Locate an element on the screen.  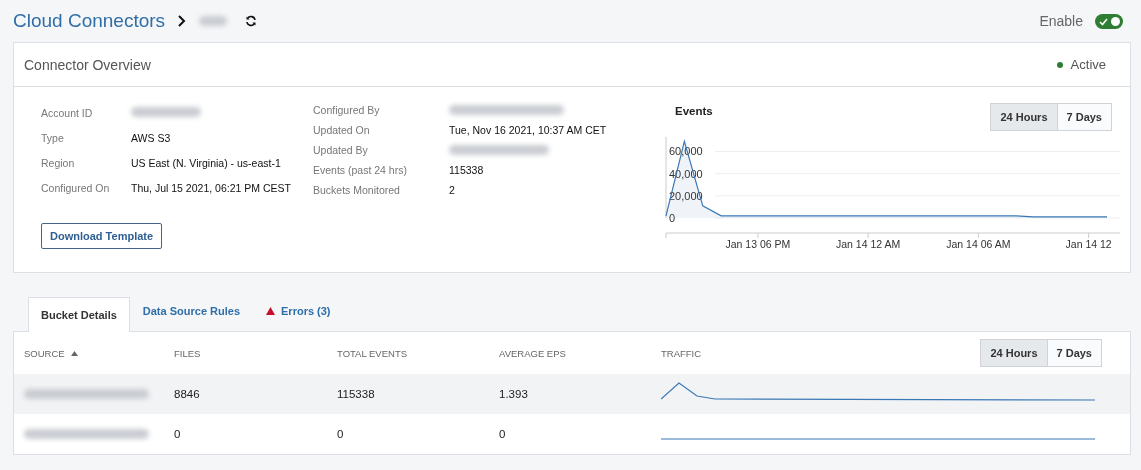
table-cell-text: 1.393 is located at coordinates (514, 394).